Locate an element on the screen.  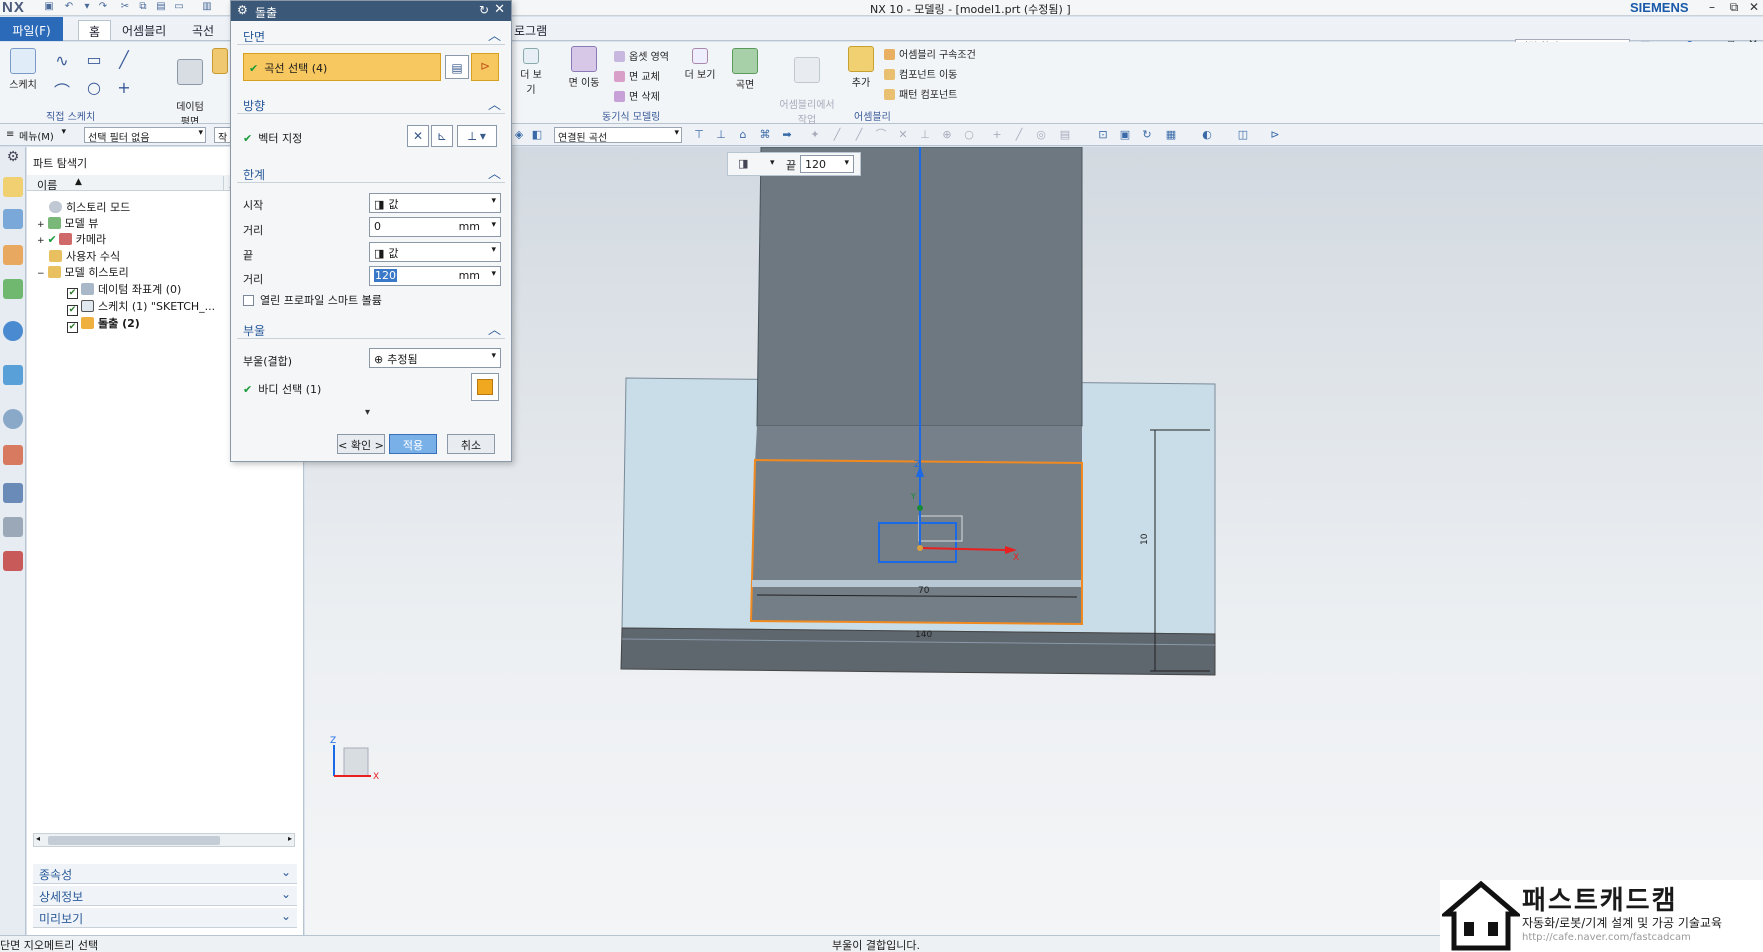
clipping-icon: ⊳ is located at coordinates (1275, 135).